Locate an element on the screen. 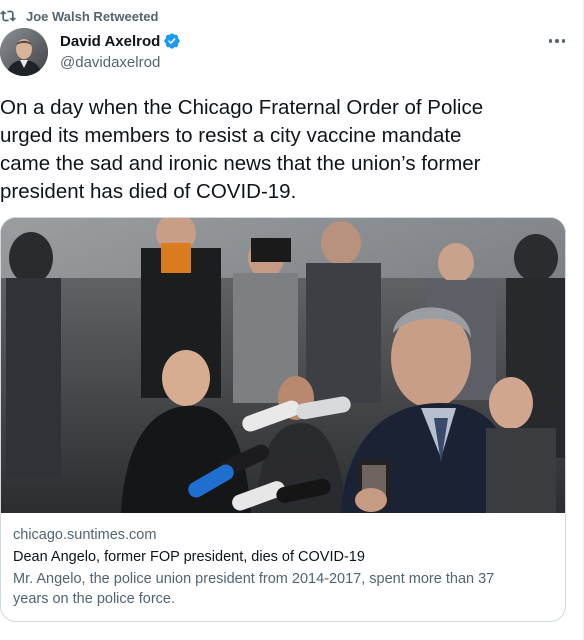  author-name: David Axelrod is located at coordinates (110, 41).